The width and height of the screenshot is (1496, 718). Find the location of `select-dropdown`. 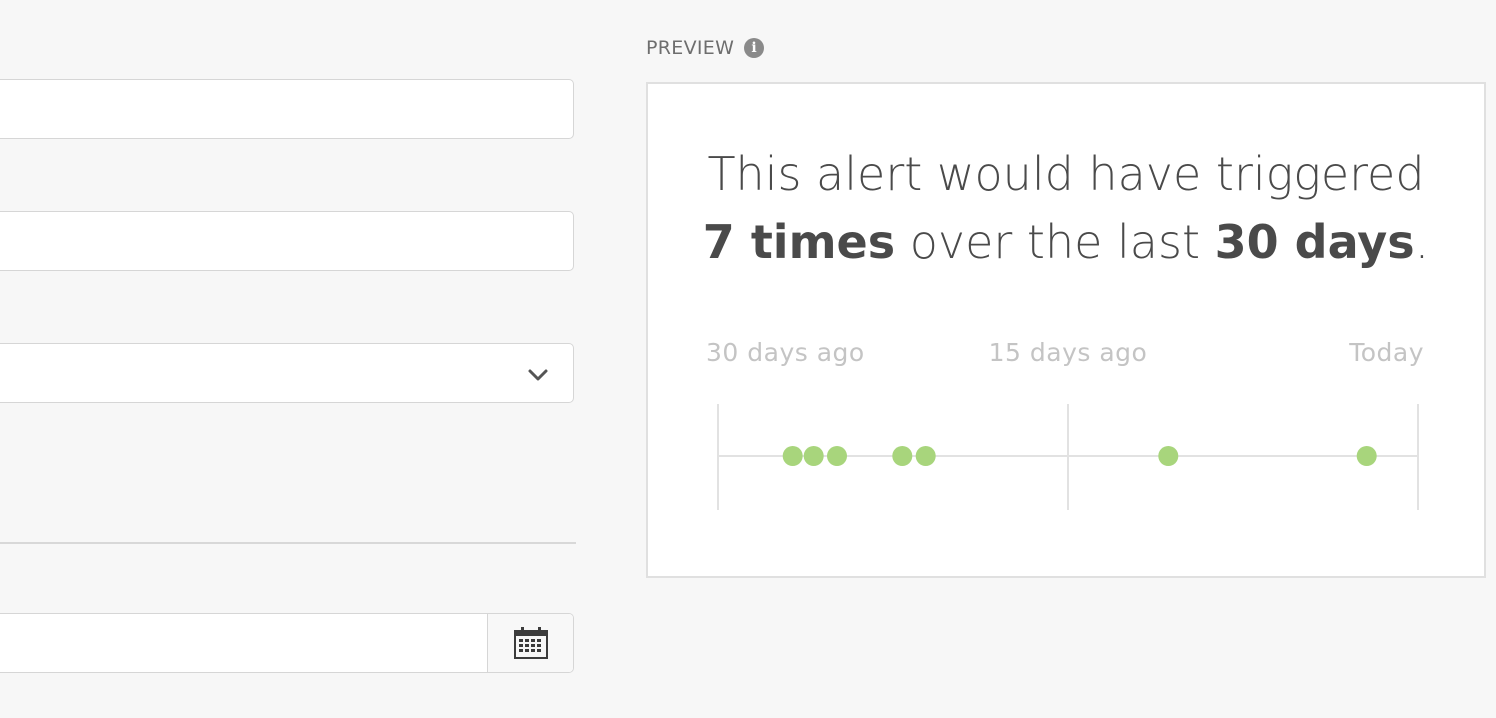

select-dropdown is located at coordinates (287, 373).